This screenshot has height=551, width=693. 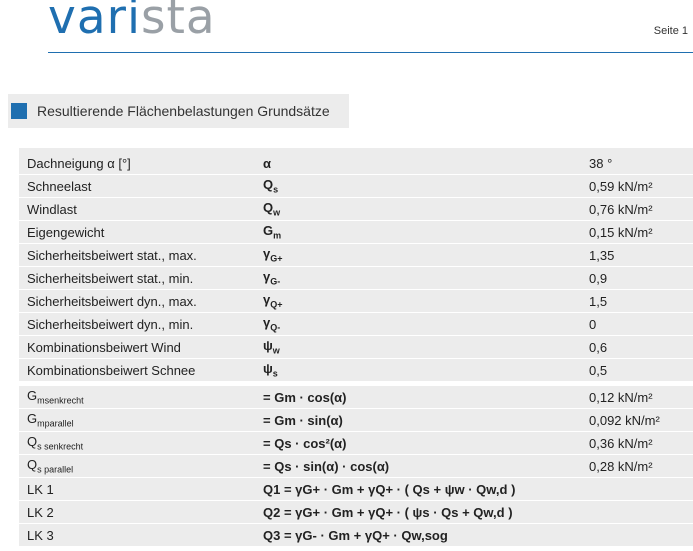 I want to click on param-row: Sicherheitsbeiwert dyn., min. γQ- 0, so click(x=356, y=324).